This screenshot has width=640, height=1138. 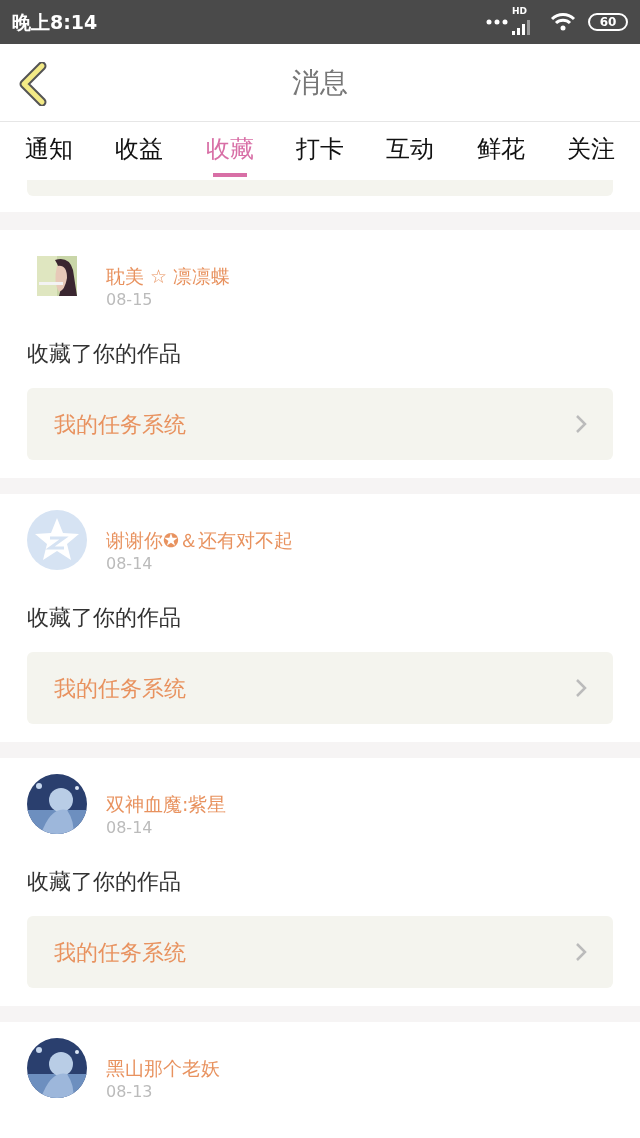 What do you see at coordinates (608, 22) in the screenshot?
I see `battery-level: 60` at bounding box center [608, 22].